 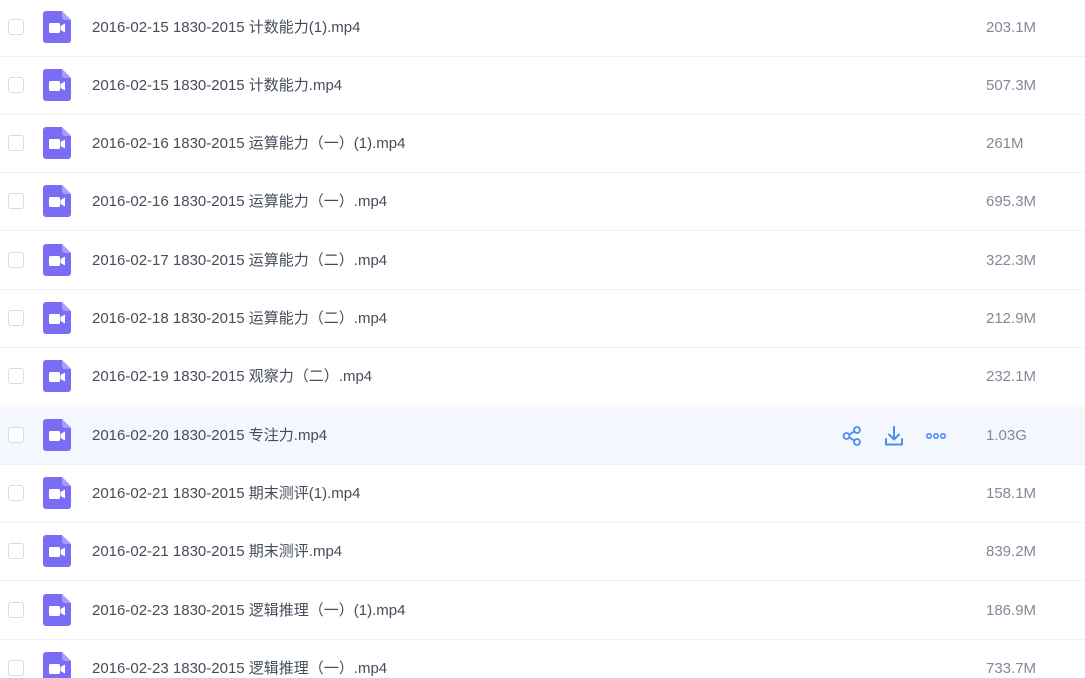 What do you see at coordinates (248, 144) in the screenshot?
I see `file-name: 2016-02-16 1830-2015 运算能力（一）(1).mp4` at bounding box center [248, 144].